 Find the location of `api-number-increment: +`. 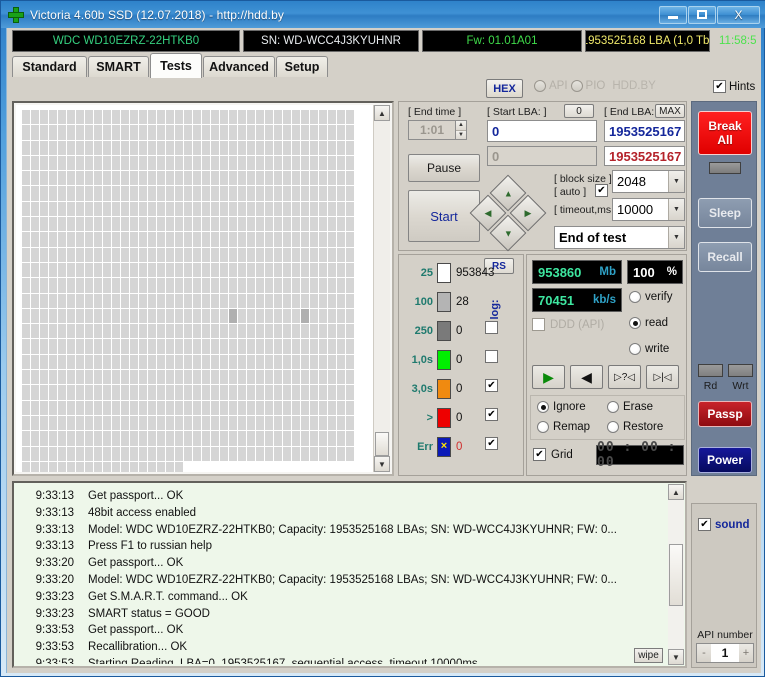

api-number-increment: + is located at coordinates (746, 653).